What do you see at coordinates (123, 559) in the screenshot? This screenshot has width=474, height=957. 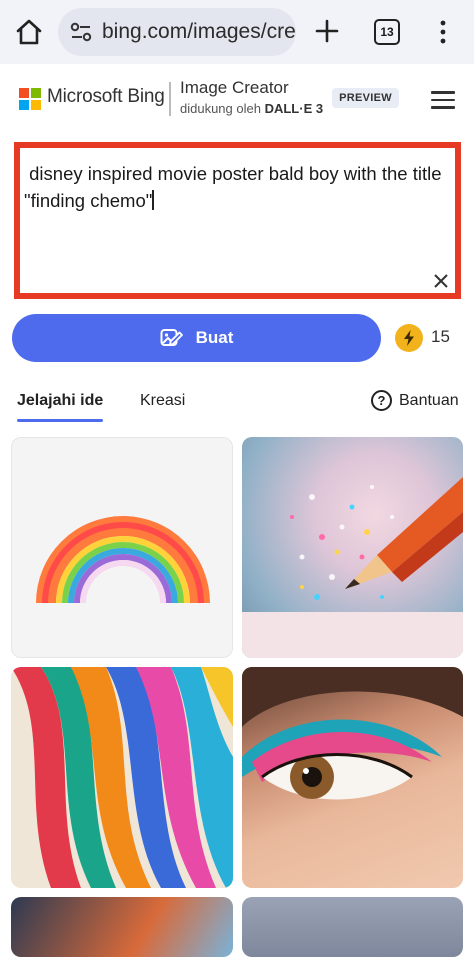 I see `rainbow-illustration` at bounding box center [123, 559].